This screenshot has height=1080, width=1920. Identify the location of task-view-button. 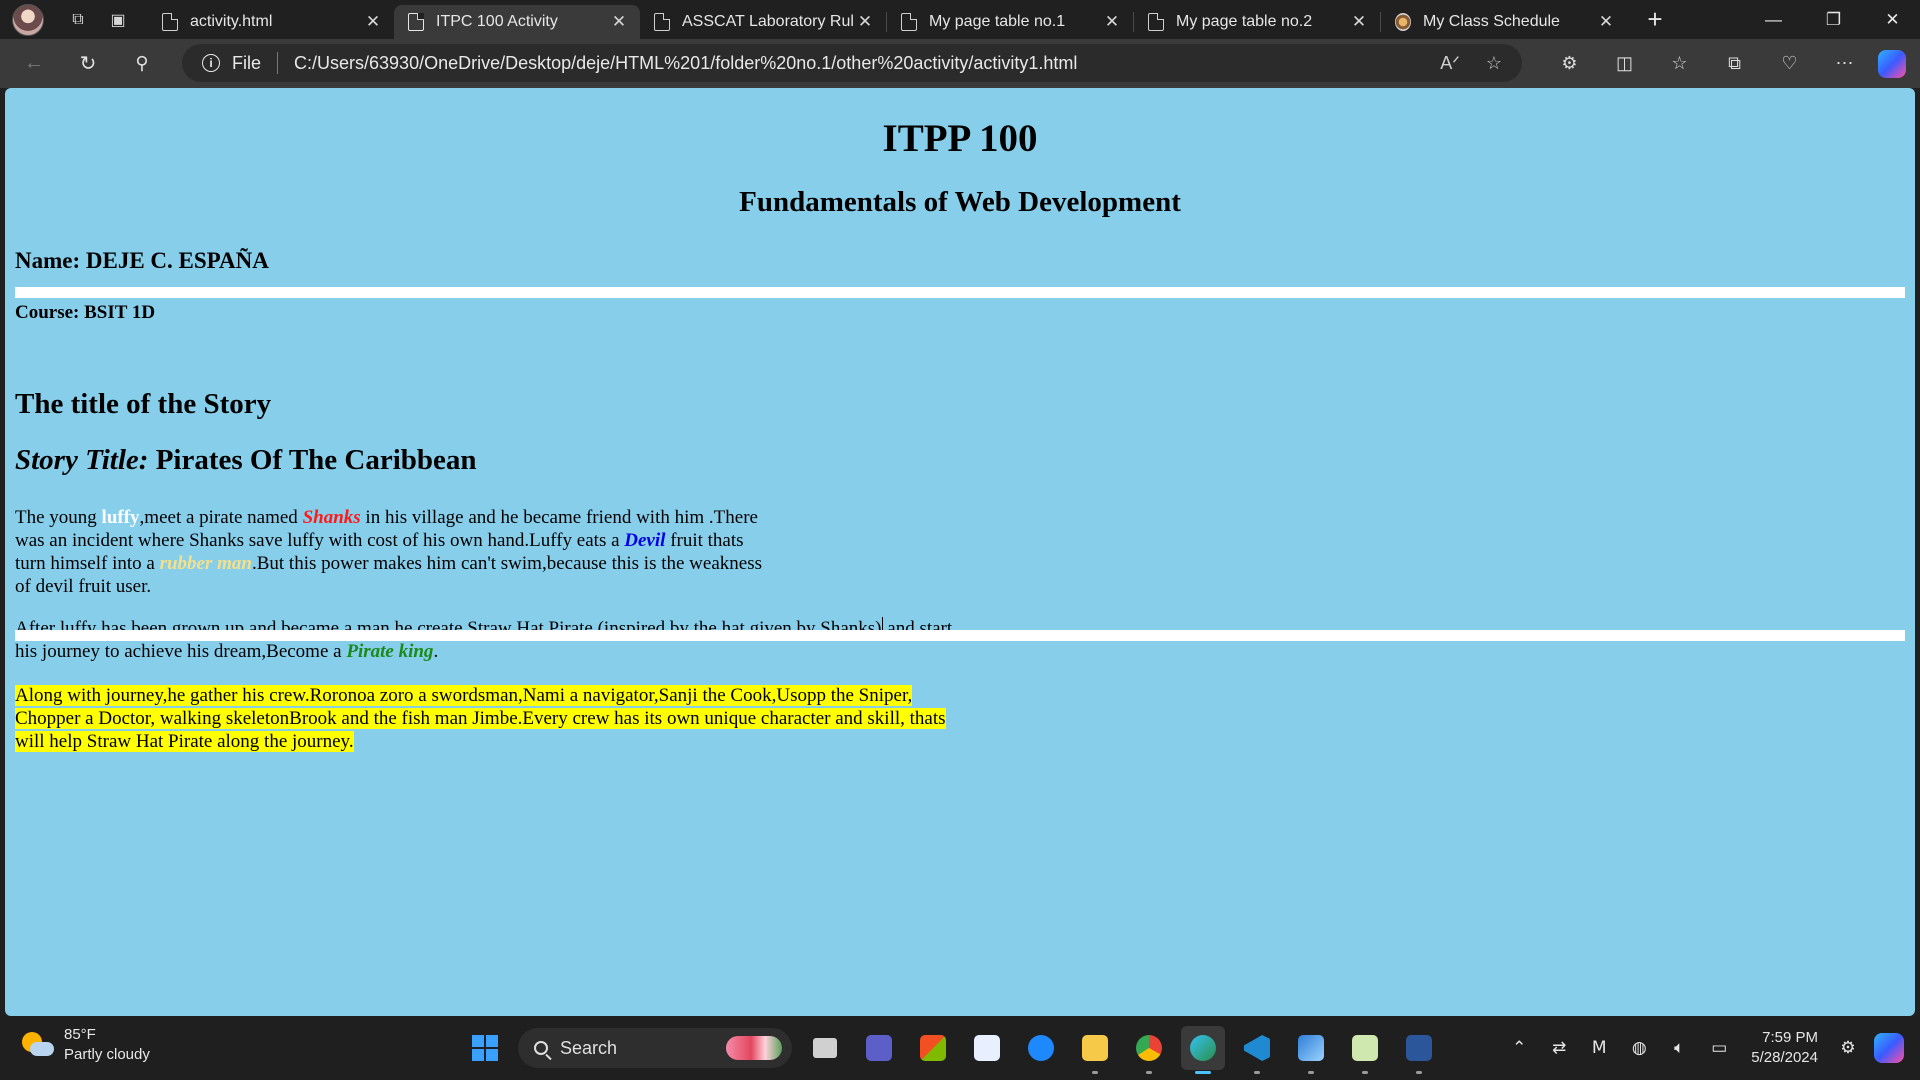
(825, 1048).